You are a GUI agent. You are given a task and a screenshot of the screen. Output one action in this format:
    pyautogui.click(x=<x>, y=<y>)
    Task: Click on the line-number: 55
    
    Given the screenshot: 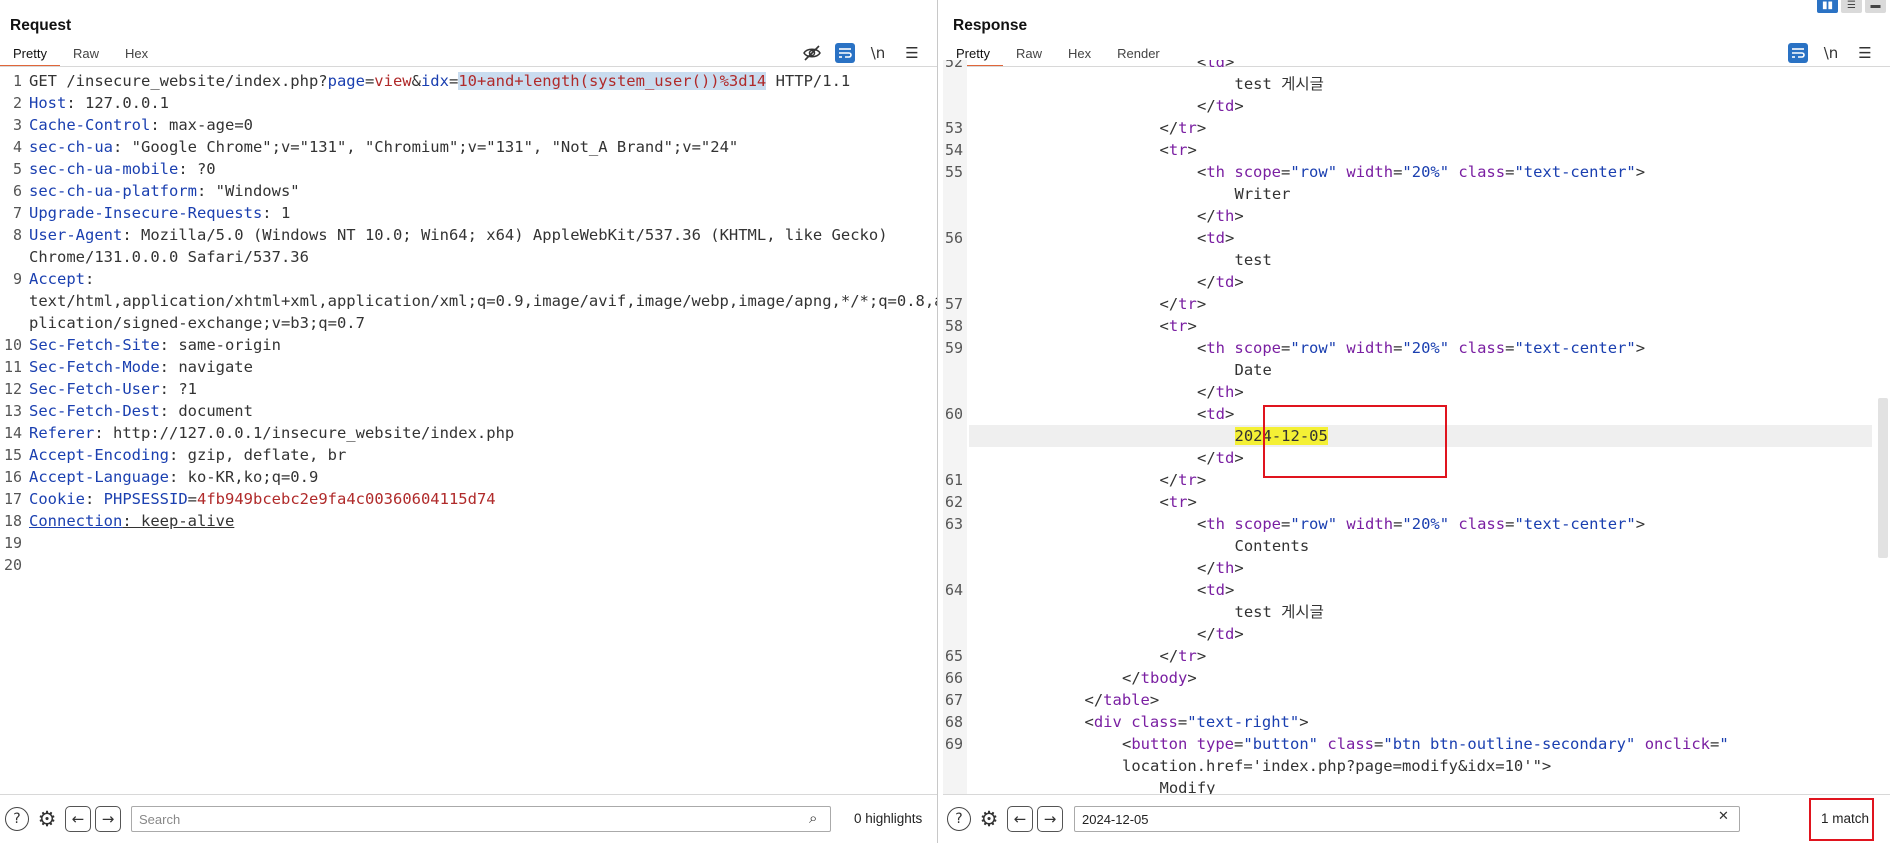 What is the action you would take?
    pyautogui.click(x=953, y=172)
    